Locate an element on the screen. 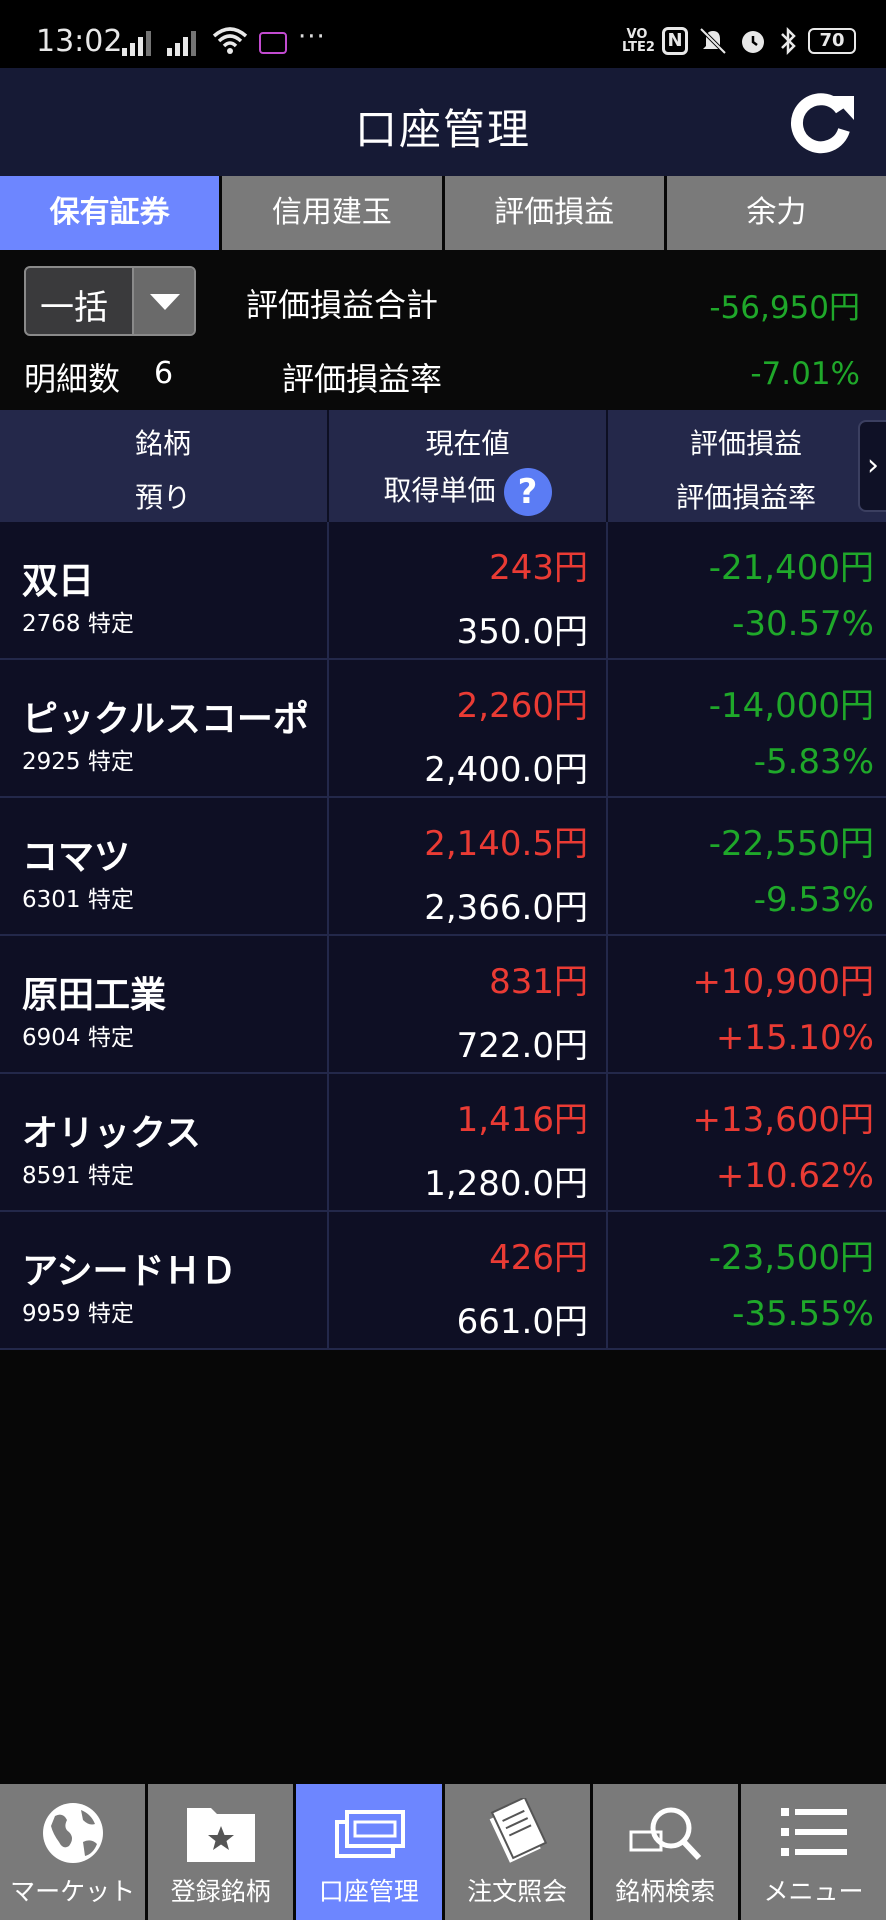 The height and width of the screenshot is (1920, 886). table-header: 銘柄 預り 現在値 取得単価? 評価損益 評価損益率 › is located at coordinates (443, 466).